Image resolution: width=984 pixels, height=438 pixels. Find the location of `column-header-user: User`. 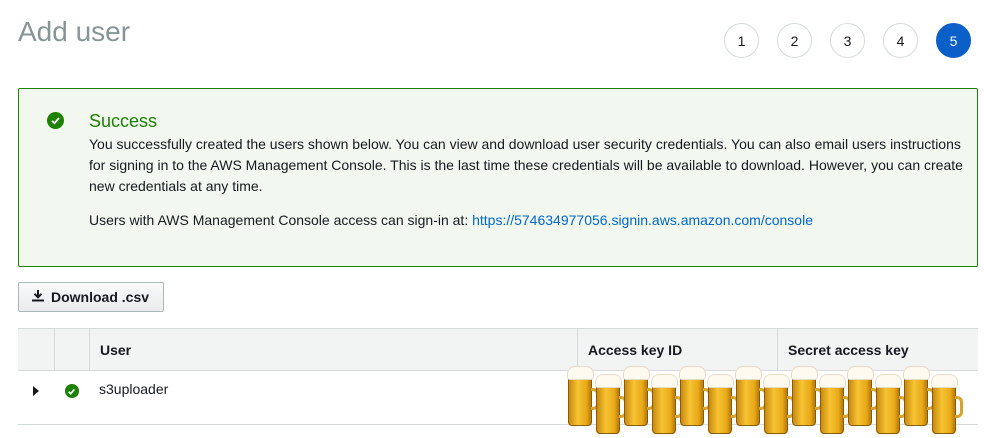

column-header-user: User is located at coordinates (333, 349).